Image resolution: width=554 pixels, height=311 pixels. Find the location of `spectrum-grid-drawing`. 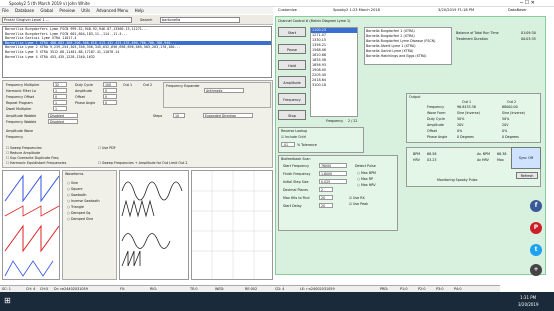

spectrum-grid-drawing is located at coordinates (232, 225).